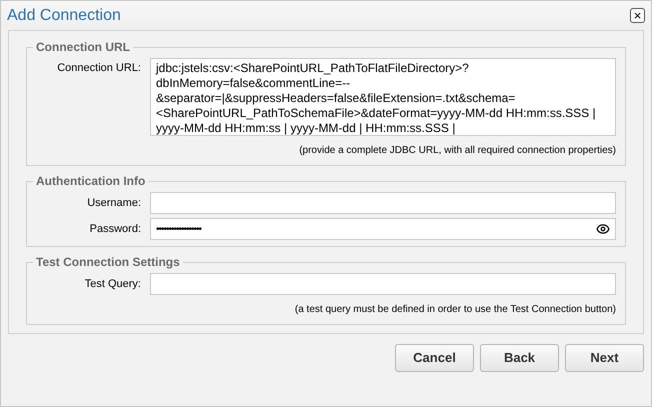  I want to click on hint-text: (provide a complete JDBC URL, with all required connection properties), so click(457, 151).